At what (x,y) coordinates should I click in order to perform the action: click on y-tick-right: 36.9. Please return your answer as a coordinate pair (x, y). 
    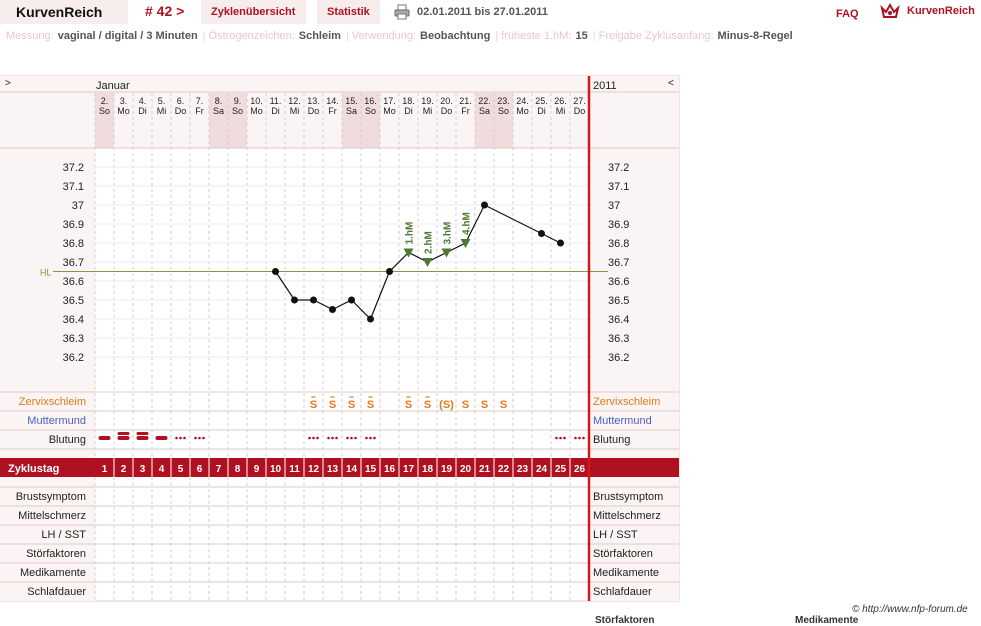
    Looking at the image, I should click on (618, 225).